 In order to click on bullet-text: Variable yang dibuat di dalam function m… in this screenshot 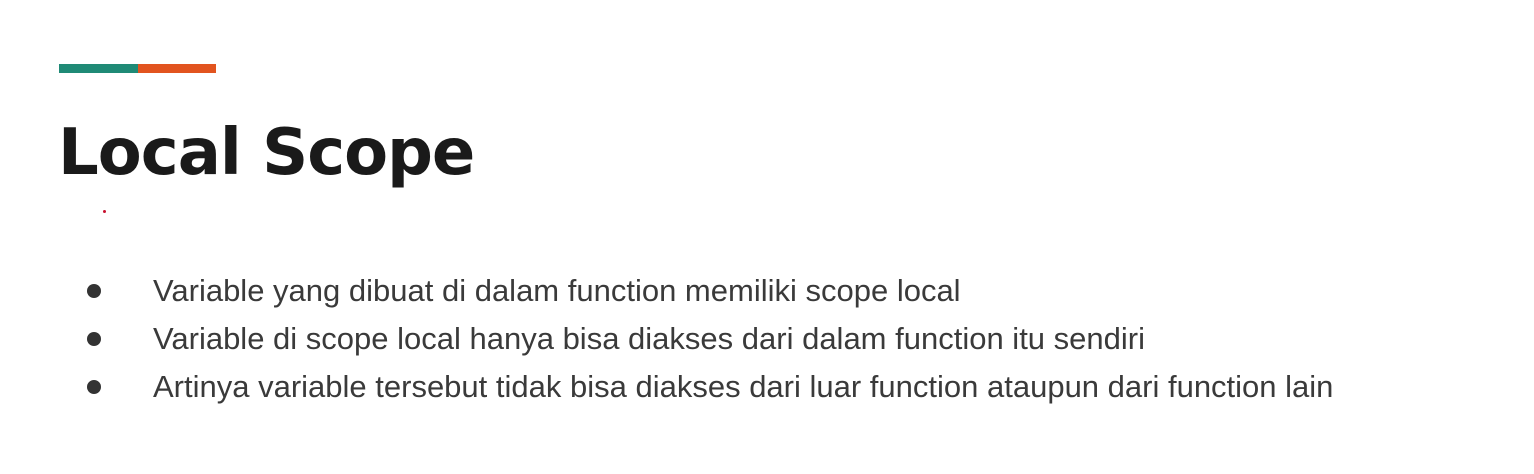, I will do `click(557, 290)`.